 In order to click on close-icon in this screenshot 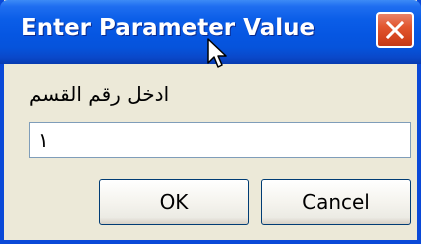, I will do `click(395, 30)`.